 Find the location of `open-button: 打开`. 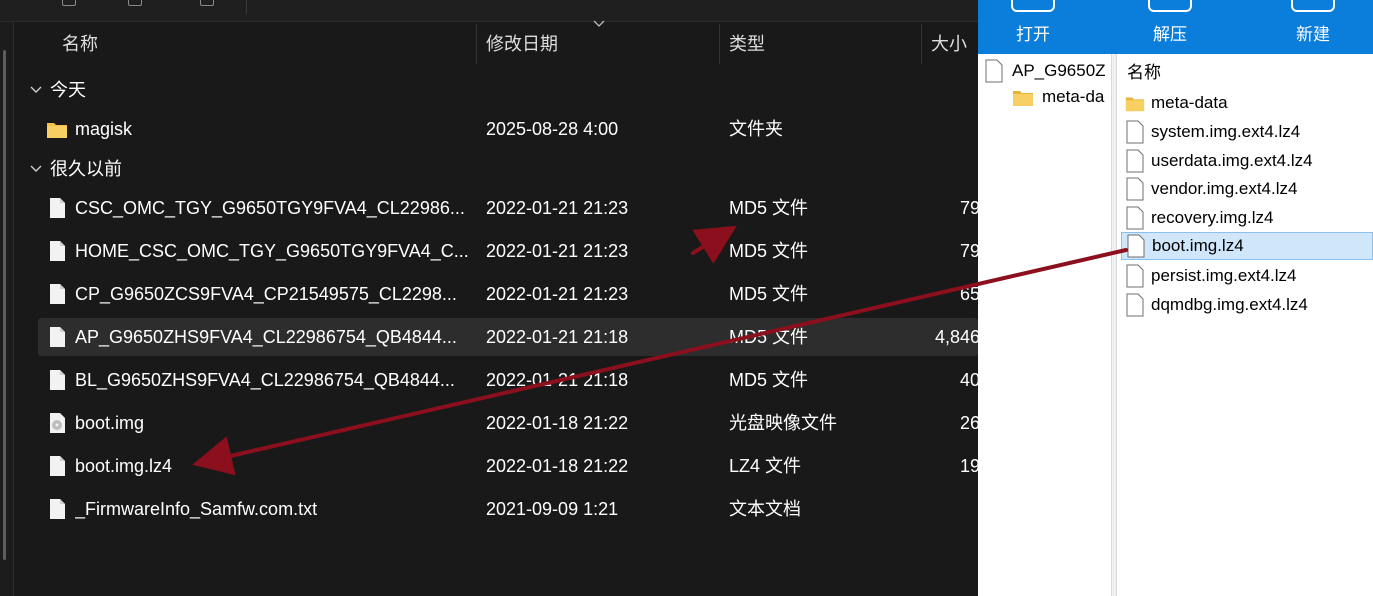

open-button: 打开 is located at coordinates (1033, 27).